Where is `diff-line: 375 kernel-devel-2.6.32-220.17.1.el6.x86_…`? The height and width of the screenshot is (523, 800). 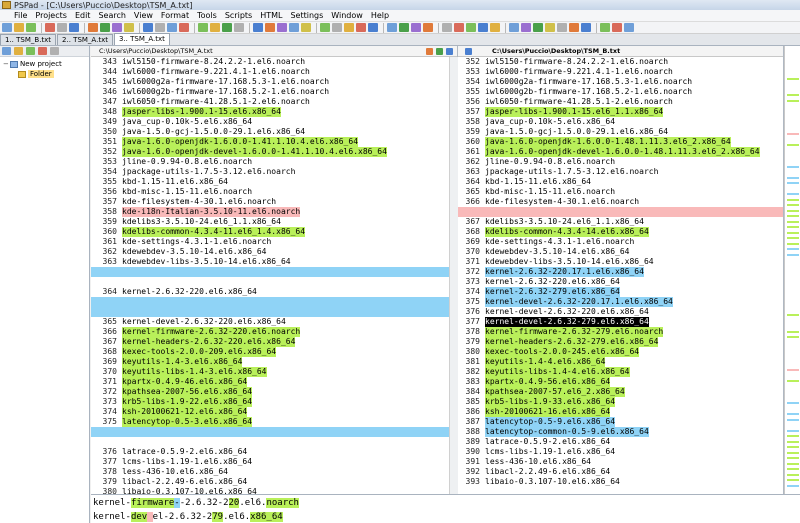 diff-line: 375 kernel-devel-2.6.32-220.17.1.el6.x86_… is located at coordinates (620, 302).